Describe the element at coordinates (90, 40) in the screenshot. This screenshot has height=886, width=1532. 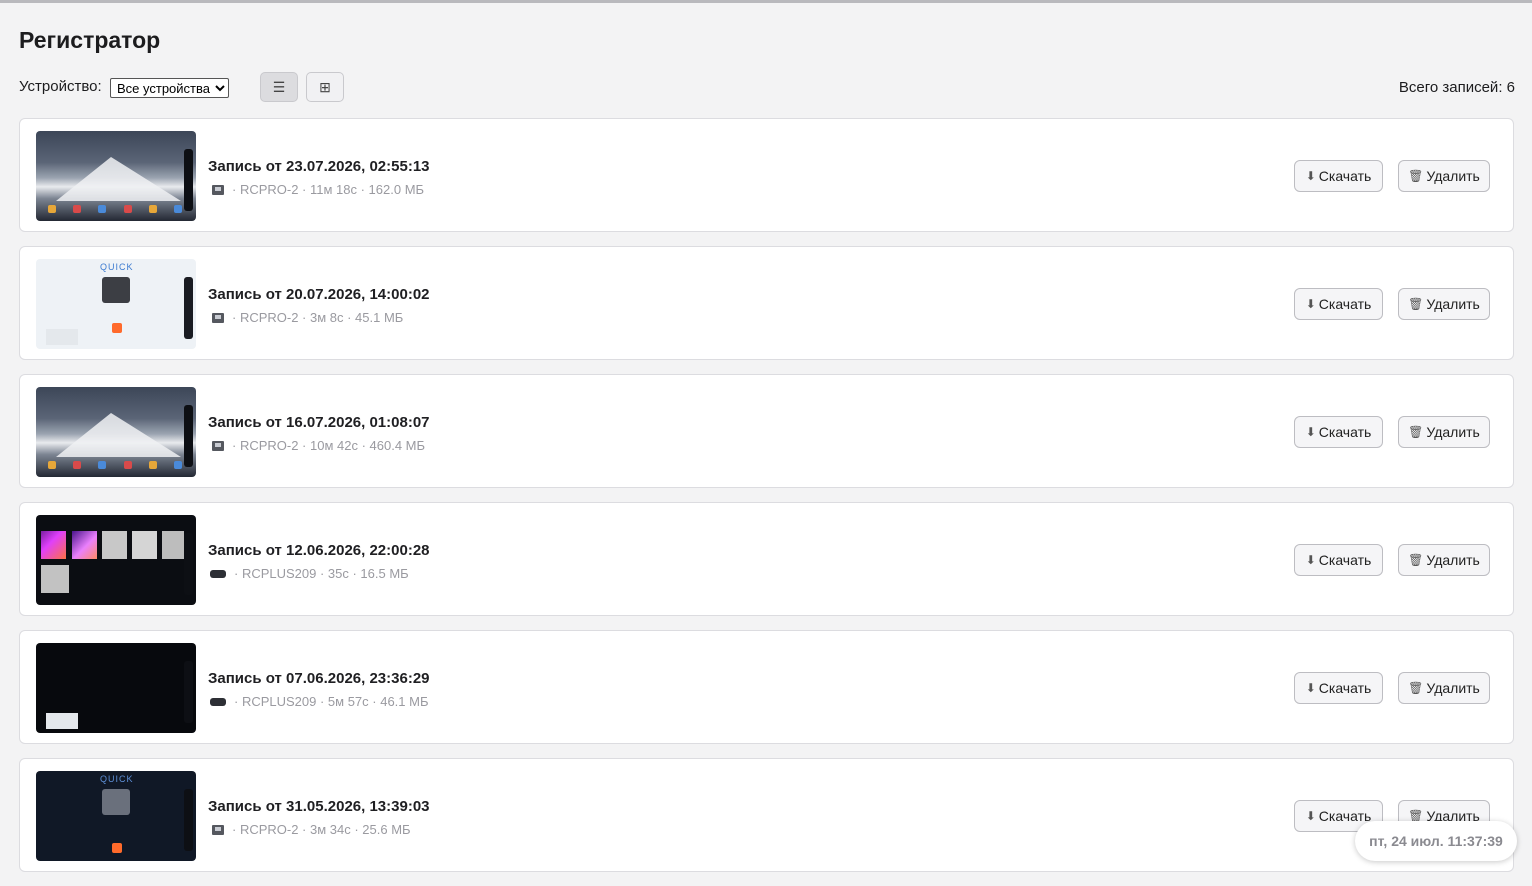
I see `page-title: Регистратор` at that location.